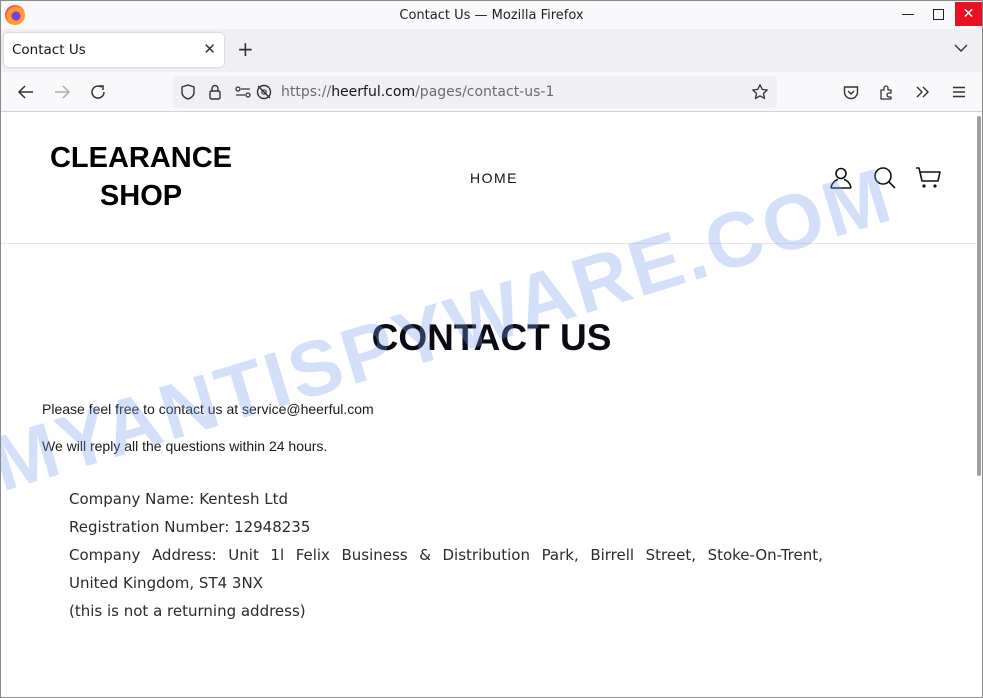 This screenshot has height=698, width=983. I want to click on maximize-icon, so click(938, 14).